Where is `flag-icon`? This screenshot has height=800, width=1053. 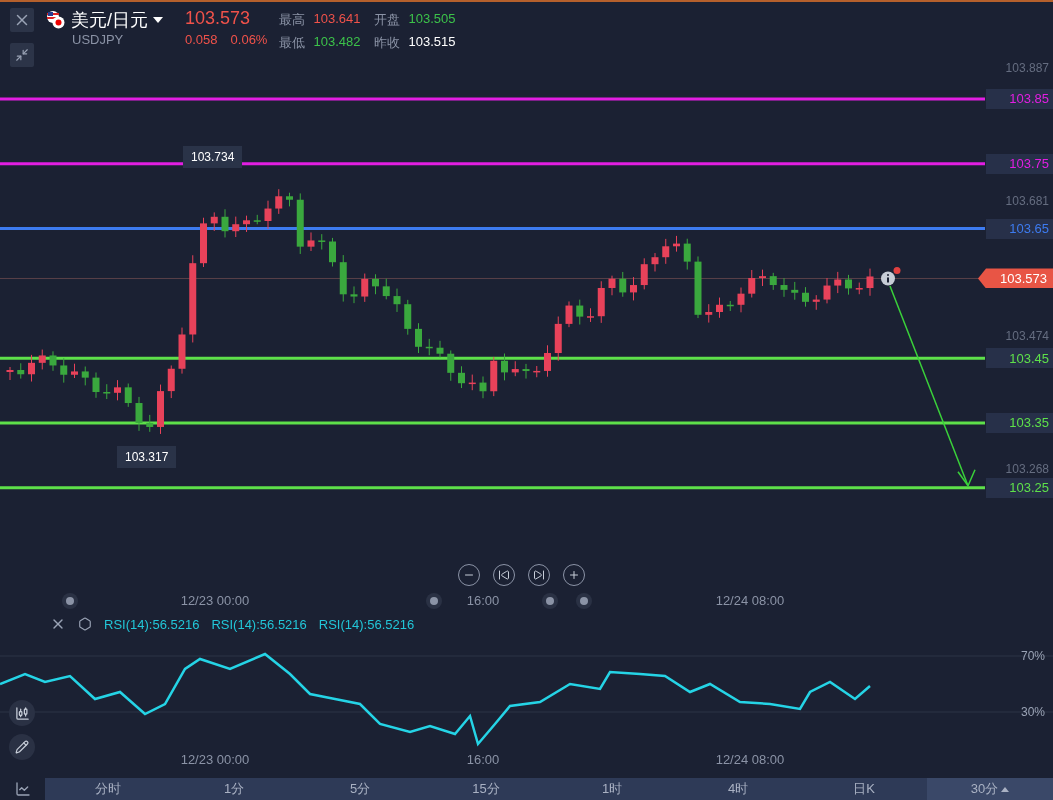
flag-icon is located at coordinates (56, 20).